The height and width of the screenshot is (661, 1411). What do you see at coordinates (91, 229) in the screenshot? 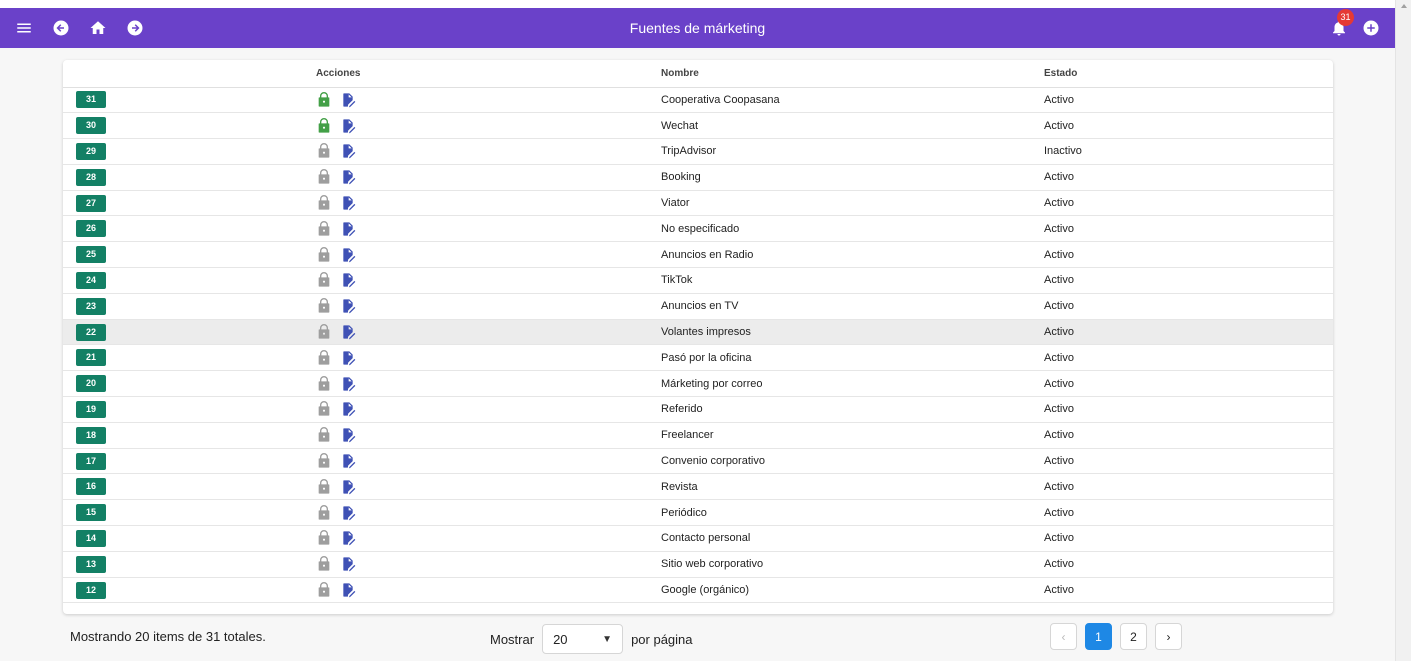
I see `row-id-badge: 26` at bounding box center [91, 229].